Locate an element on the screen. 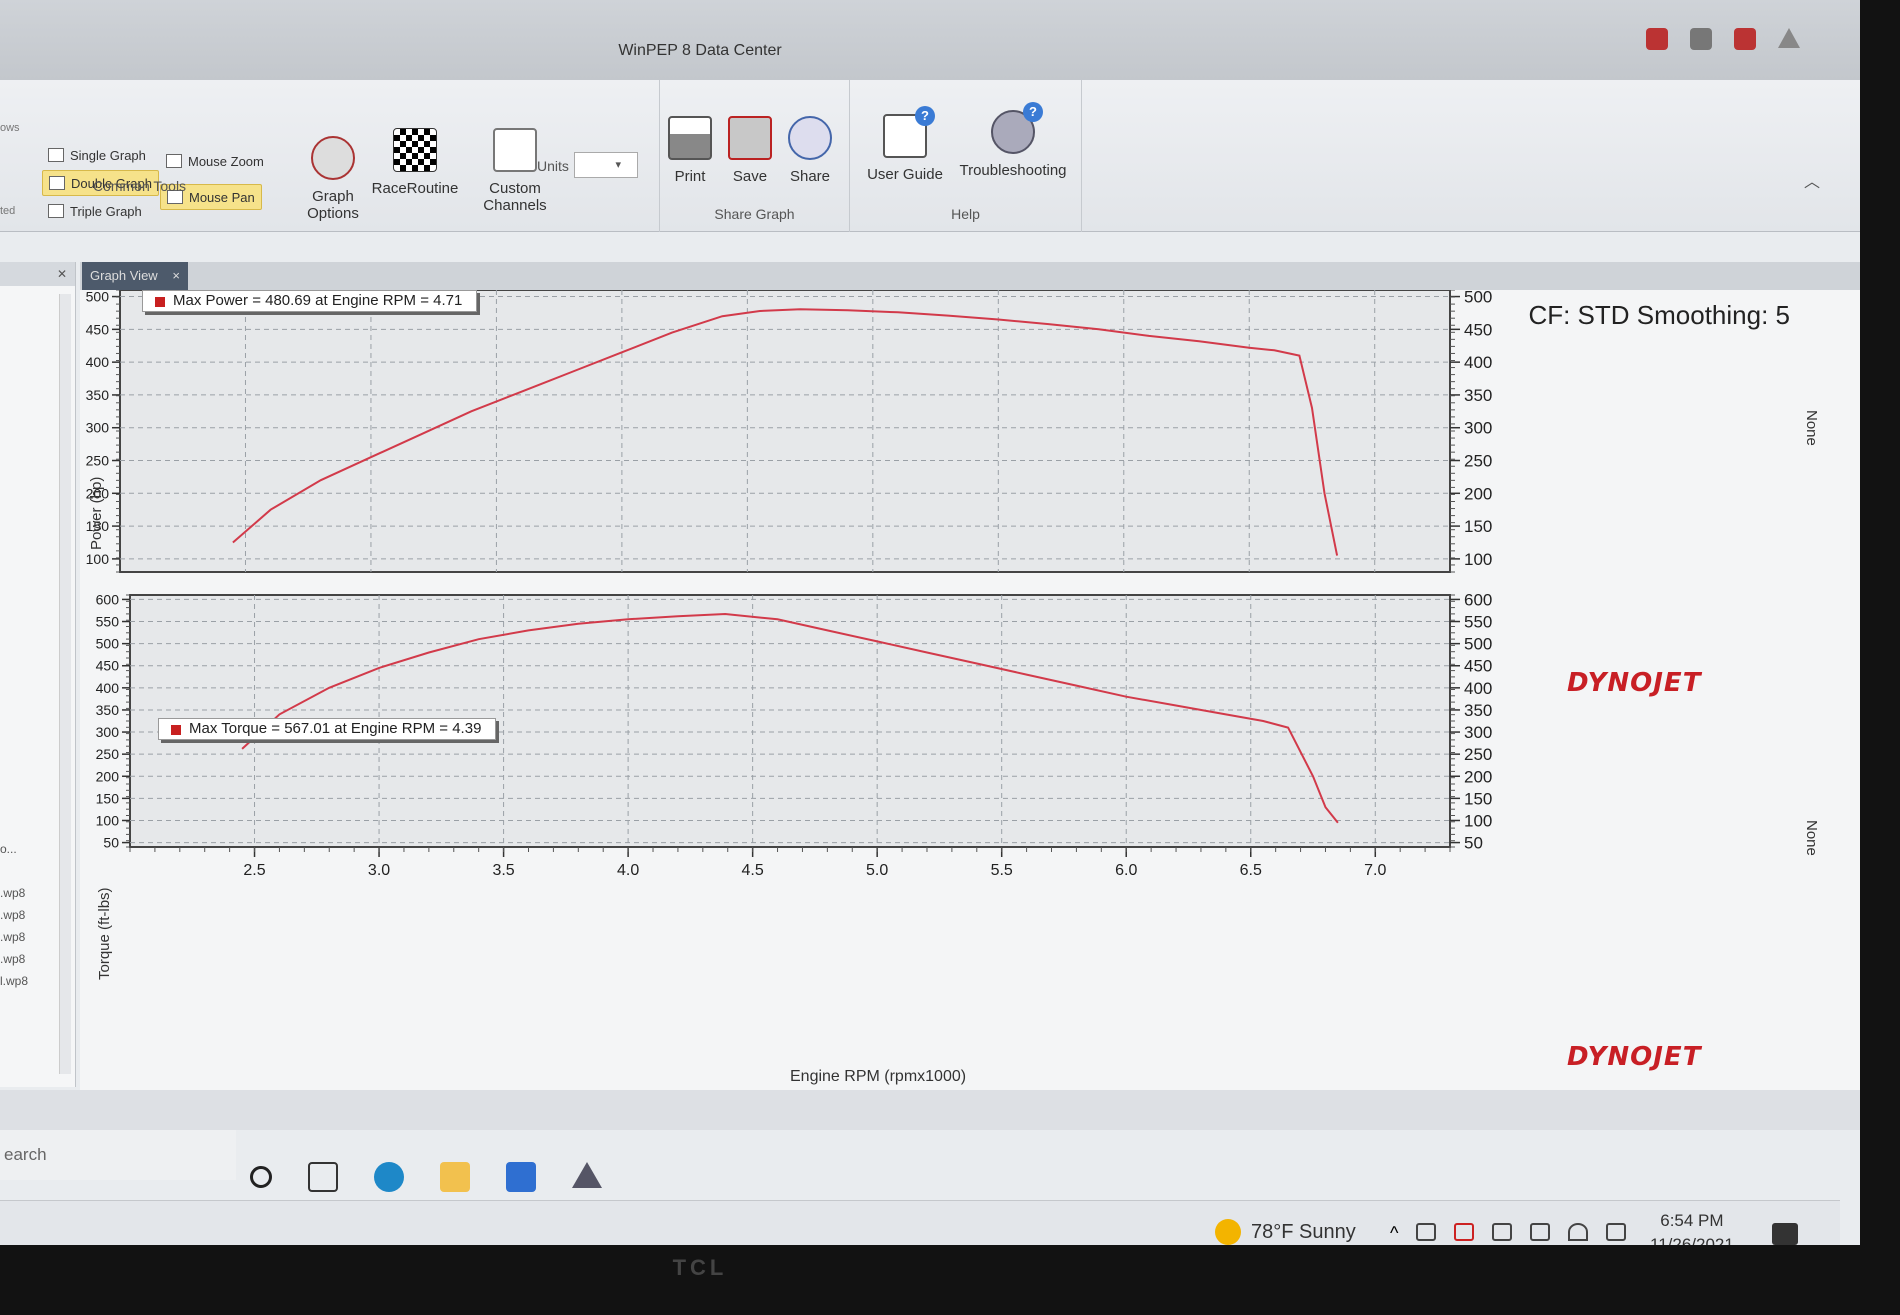  save-label: Save is located at coordinates (750, 176).